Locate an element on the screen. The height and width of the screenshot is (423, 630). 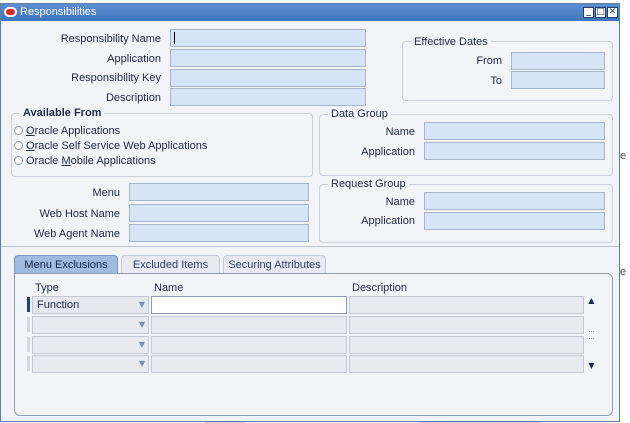
description-field is located at coordinates (268, 97).